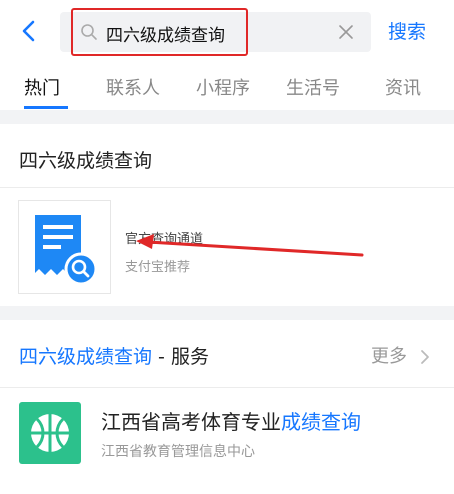 This screenshot has height=494, width=454. Describe the element at coordinates (321, 422) in the screenshot. I see `service-name-highlight: 成绩查询` at that location.